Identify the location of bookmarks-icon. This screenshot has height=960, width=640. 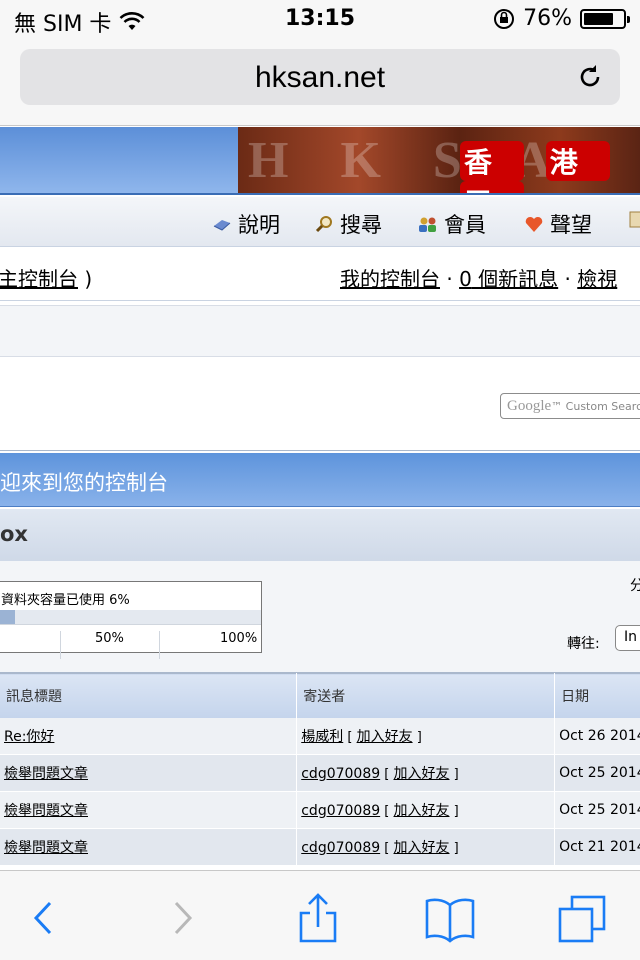
(450, 918).